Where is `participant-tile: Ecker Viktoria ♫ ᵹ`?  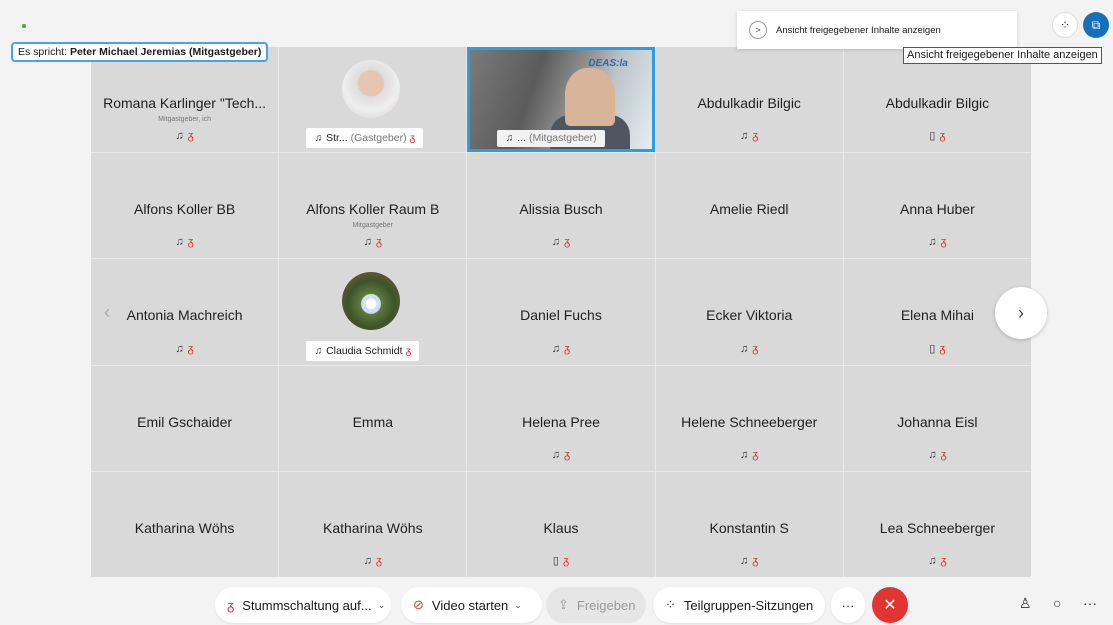 participant-tile: Ecker Viktoria ♫ ᵹ is located at coordinates (749, 312).